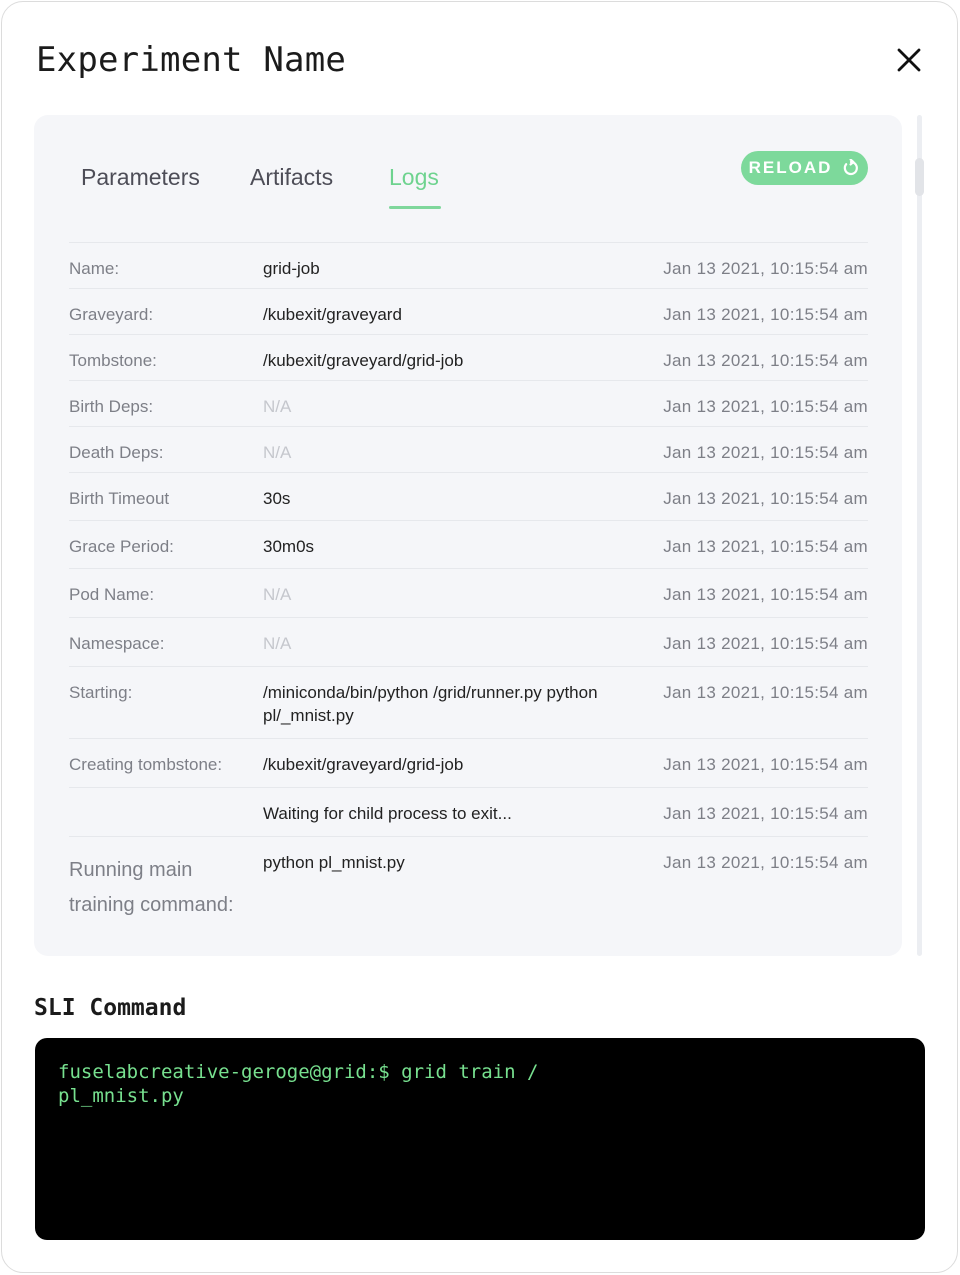  Describe the element at coordinates (851, 167) in the screenshot. I see `reload-icon` at that location.